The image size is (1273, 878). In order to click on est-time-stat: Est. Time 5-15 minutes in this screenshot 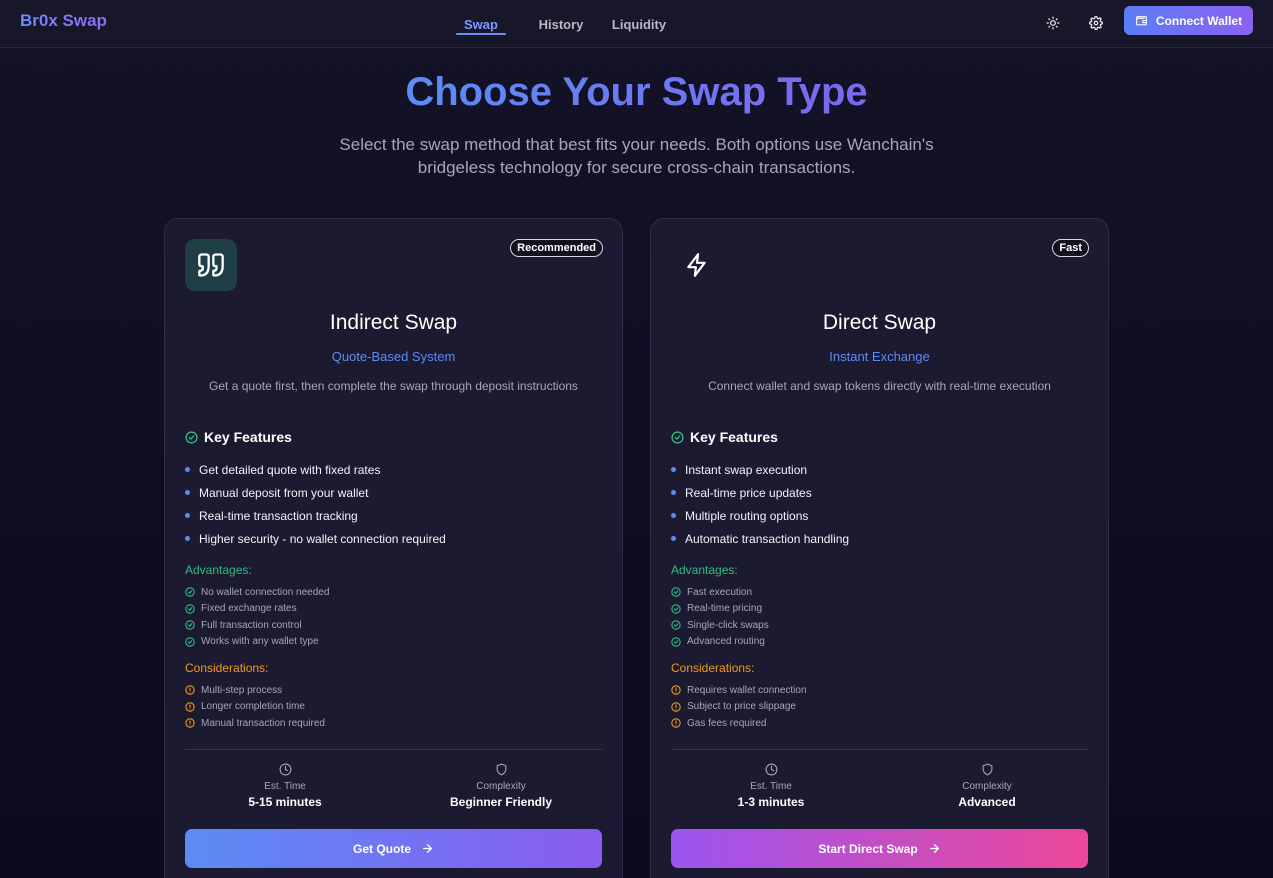, I will do `click(285, 786)`.